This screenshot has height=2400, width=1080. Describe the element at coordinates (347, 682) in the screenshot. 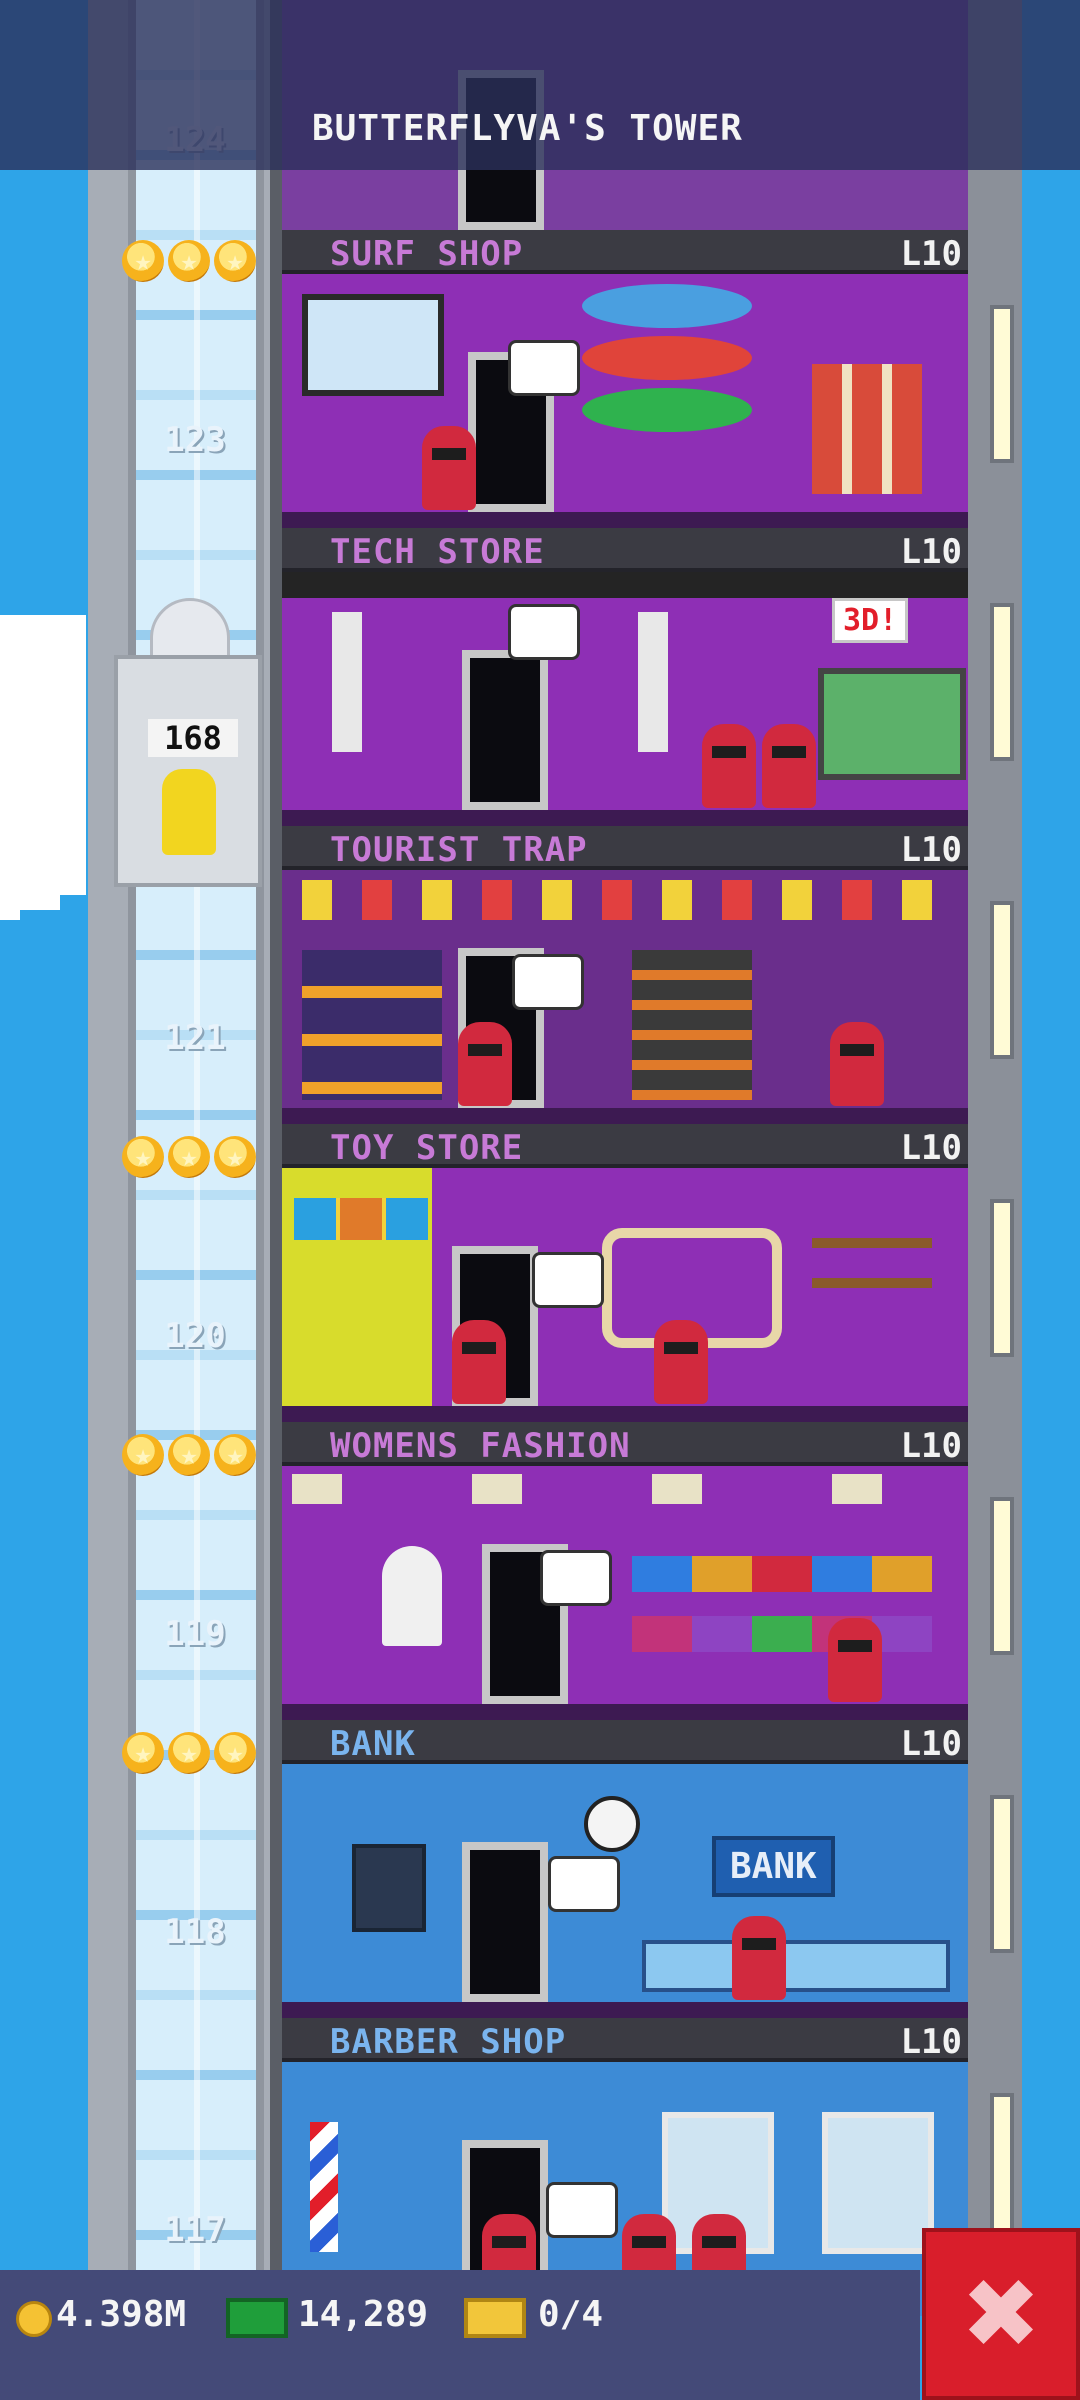

I see `phone-display` at that location.